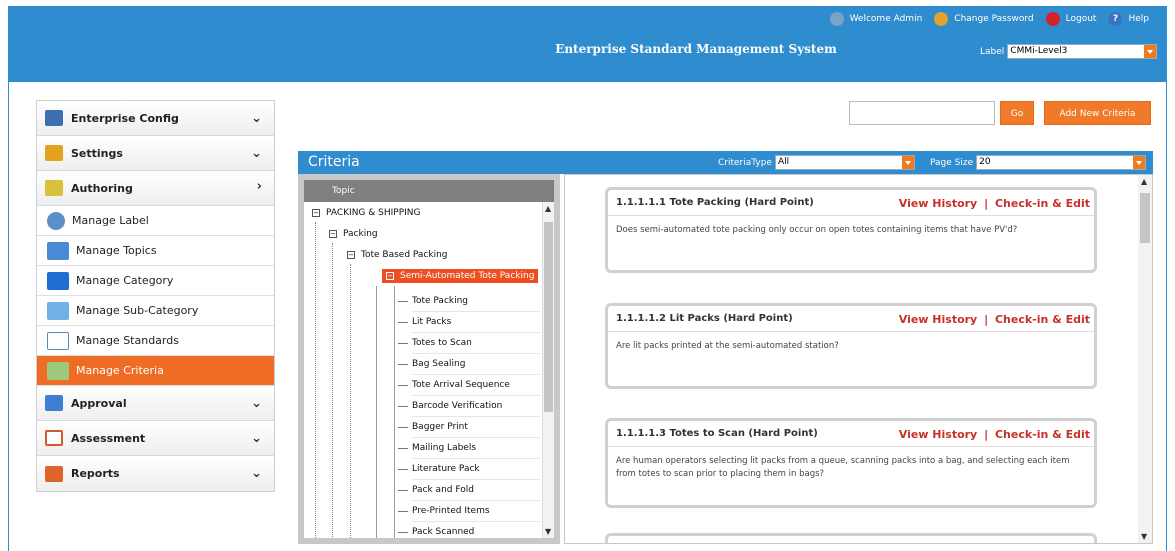 The width and height of the screenshot is (1175, 551). I want to click on nav-label: Assessment, so click(108, 438).